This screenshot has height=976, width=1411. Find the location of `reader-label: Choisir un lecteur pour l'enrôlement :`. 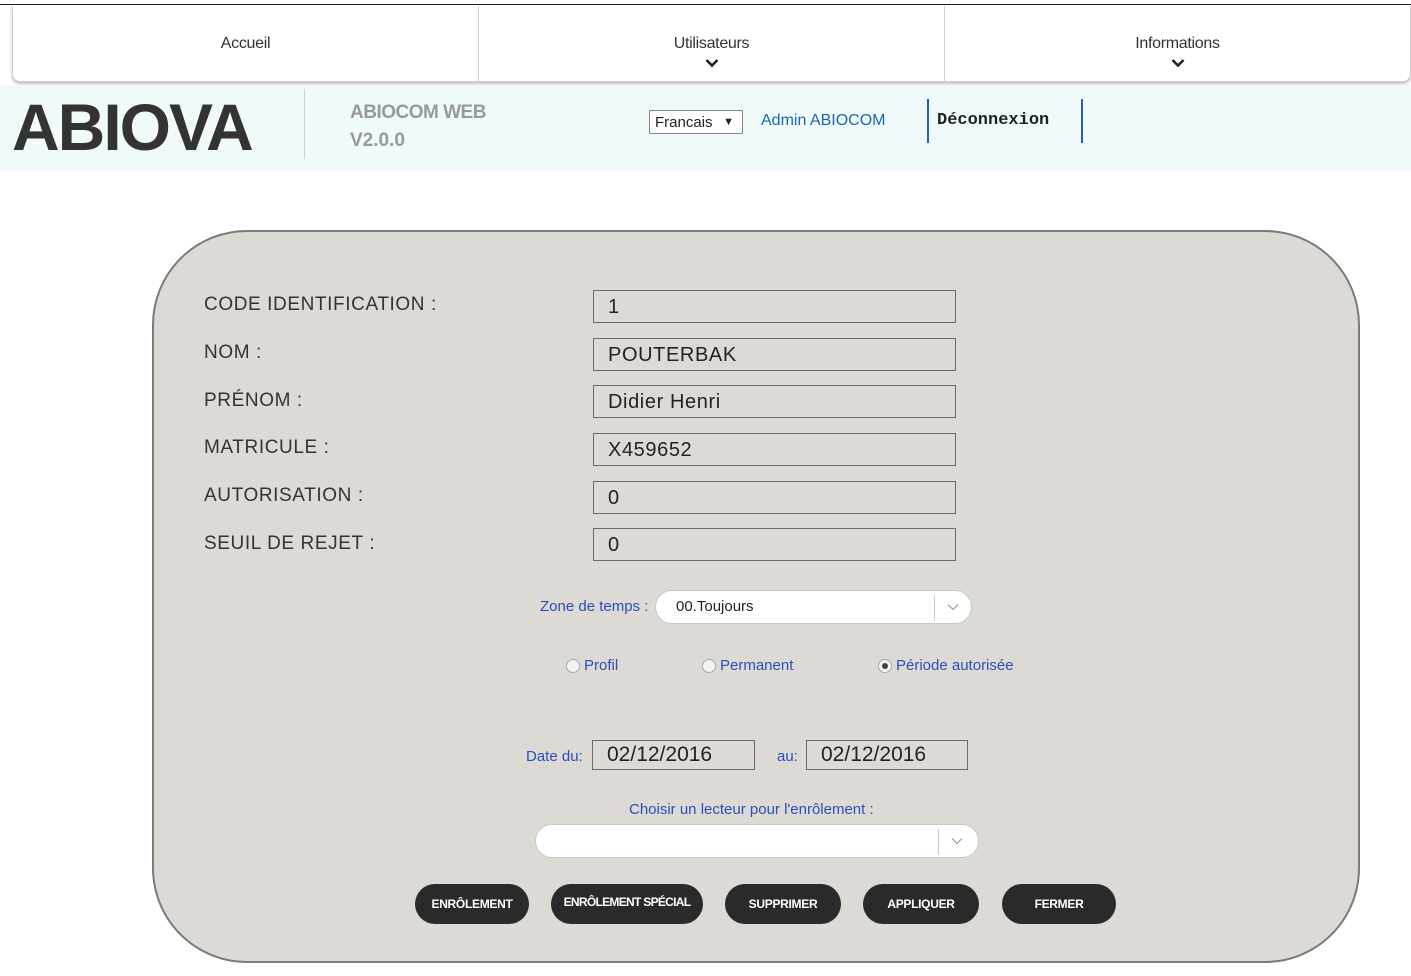

reader-label: Choisir un lecteur pour l'enrôlement : is located at coordinates (751, 809).